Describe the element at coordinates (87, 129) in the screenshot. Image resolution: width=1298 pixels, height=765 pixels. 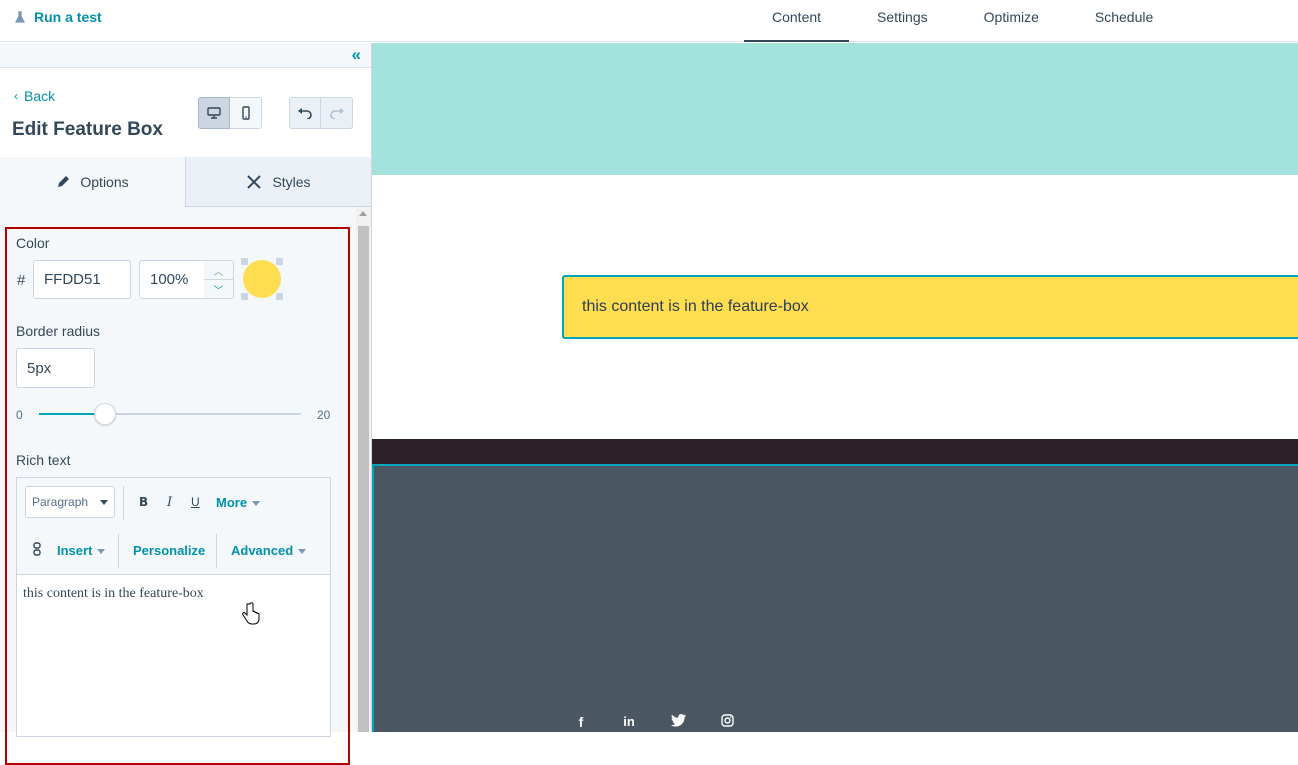
I see `panel-title: Edit Feature Box` at that location.